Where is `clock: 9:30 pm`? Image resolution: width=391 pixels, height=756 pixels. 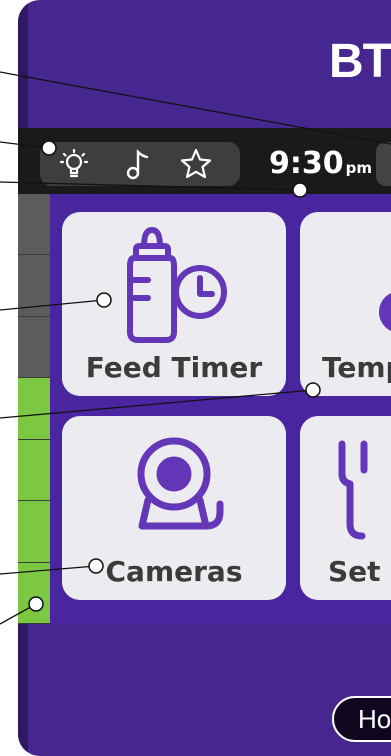
clock: 9:30 pm is located at coordinates (320, 163).